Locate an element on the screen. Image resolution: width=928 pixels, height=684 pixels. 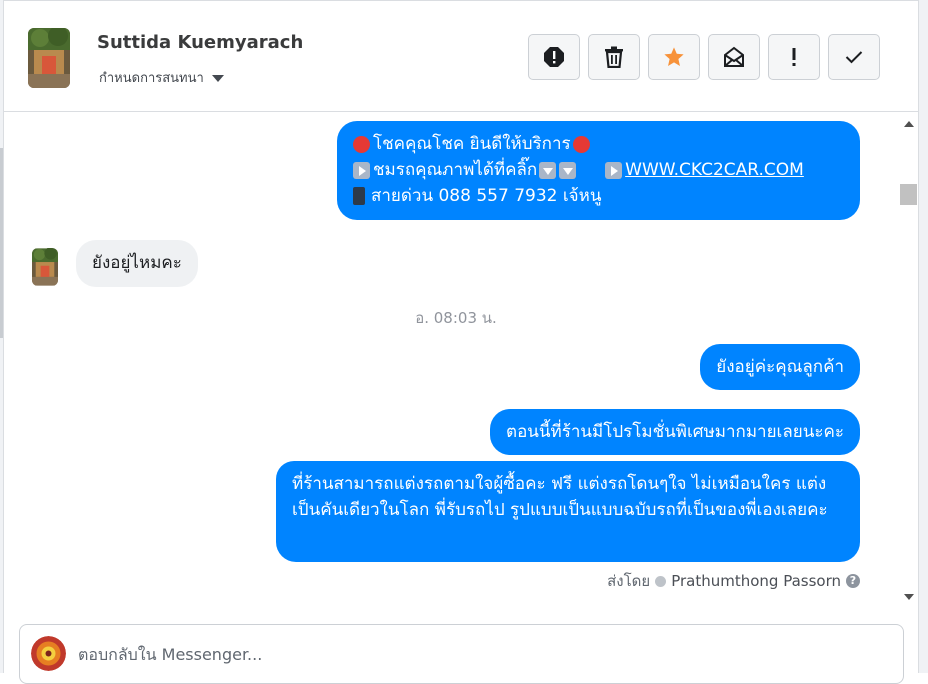
exclamation-icon is located at coordinates (794, 57).